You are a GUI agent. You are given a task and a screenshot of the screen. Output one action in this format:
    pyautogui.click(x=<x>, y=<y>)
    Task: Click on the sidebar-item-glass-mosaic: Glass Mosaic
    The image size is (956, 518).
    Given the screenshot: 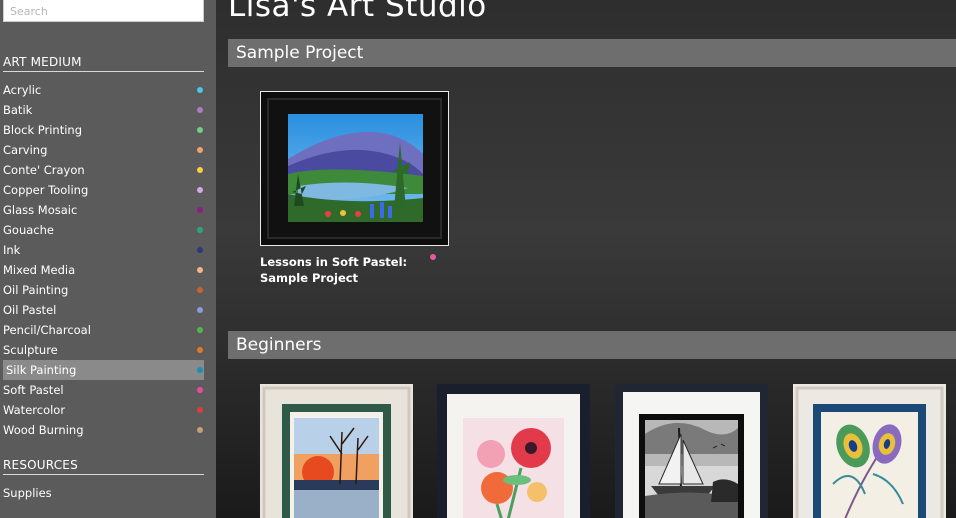 What is the action you would take?
    pyautogui.click(x=103, y=210)
    